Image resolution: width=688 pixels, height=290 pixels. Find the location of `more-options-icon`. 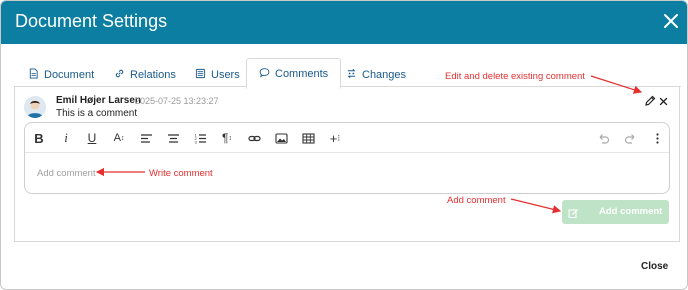

more-options-icon is located at coordinates (657, 138).